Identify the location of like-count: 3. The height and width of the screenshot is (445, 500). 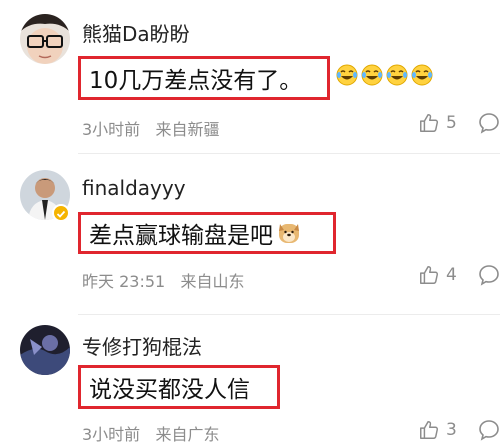
(451, 430).